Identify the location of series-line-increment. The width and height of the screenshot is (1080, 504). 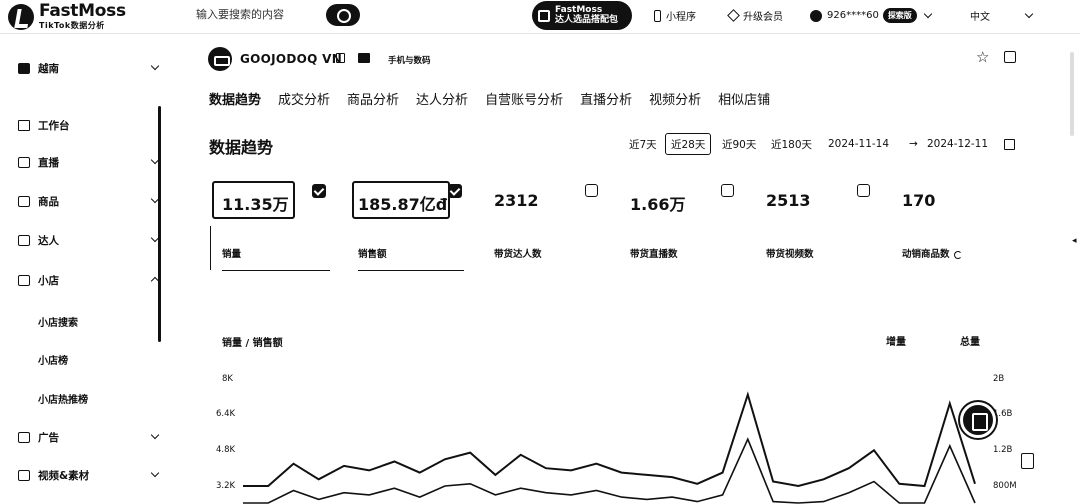
(609, 439).